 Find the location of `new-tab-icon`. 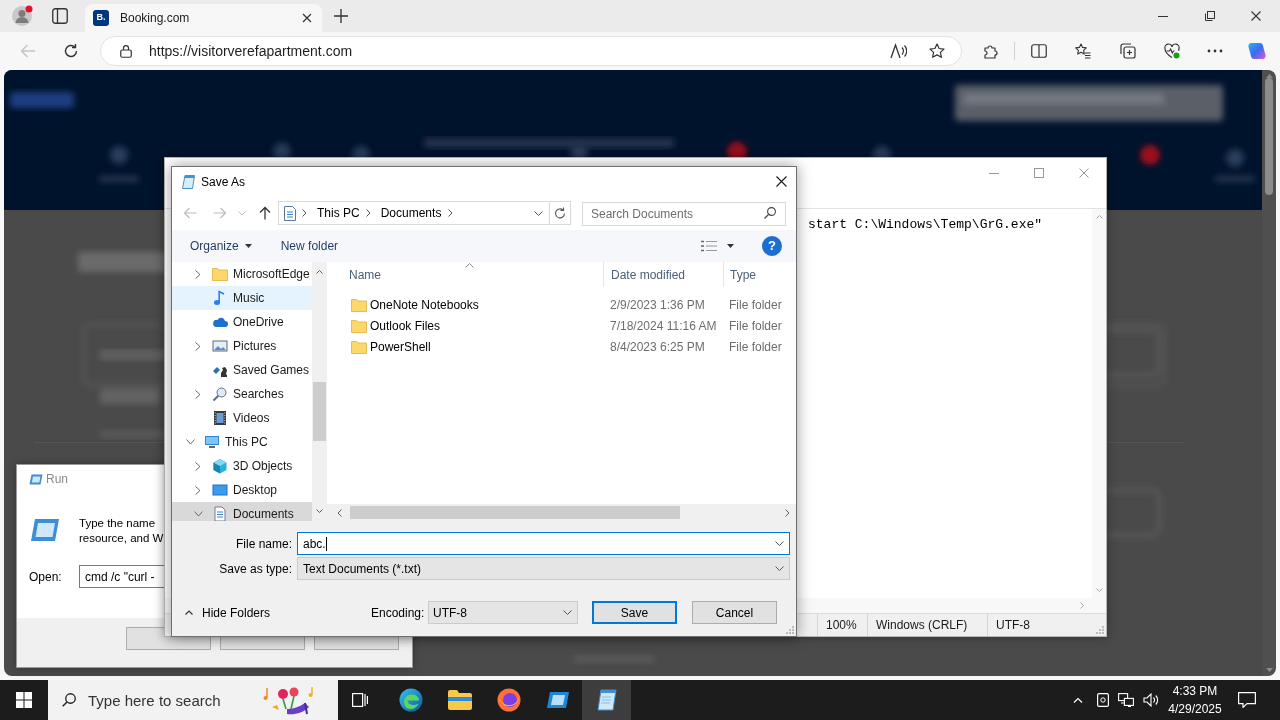

new-tab-icon is located at coordinates (341, 16).